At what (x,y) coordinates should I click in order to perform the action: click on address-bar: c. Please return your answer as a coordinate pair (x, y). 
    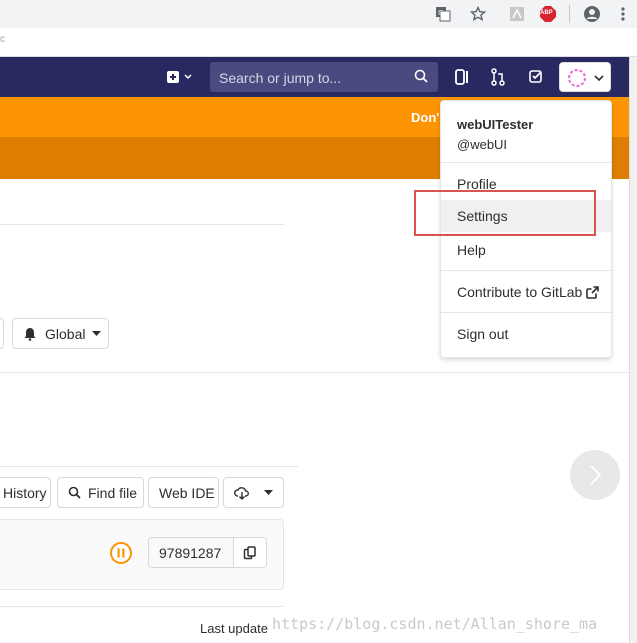
    Looking at the image, I should click on (318, 42).